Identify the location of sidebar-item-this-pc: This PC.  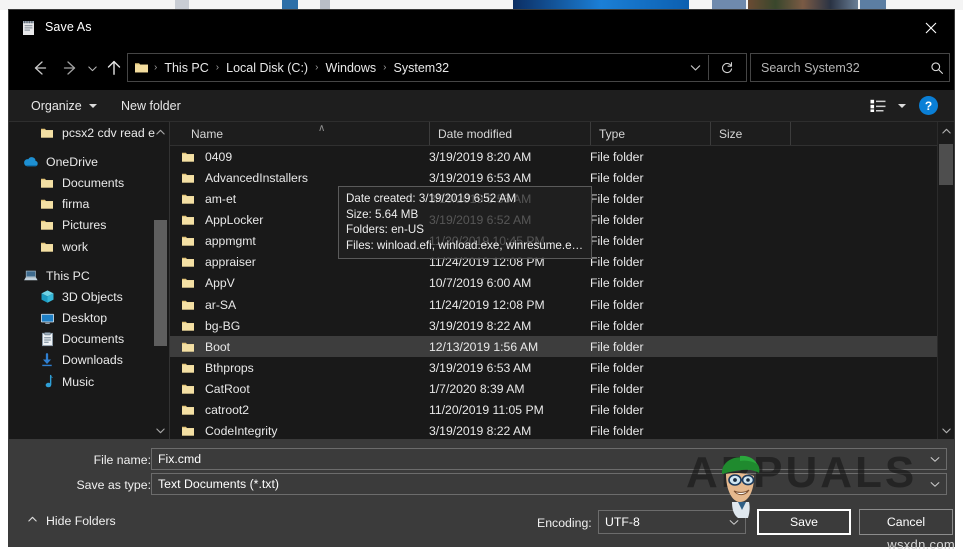
(89, 275).